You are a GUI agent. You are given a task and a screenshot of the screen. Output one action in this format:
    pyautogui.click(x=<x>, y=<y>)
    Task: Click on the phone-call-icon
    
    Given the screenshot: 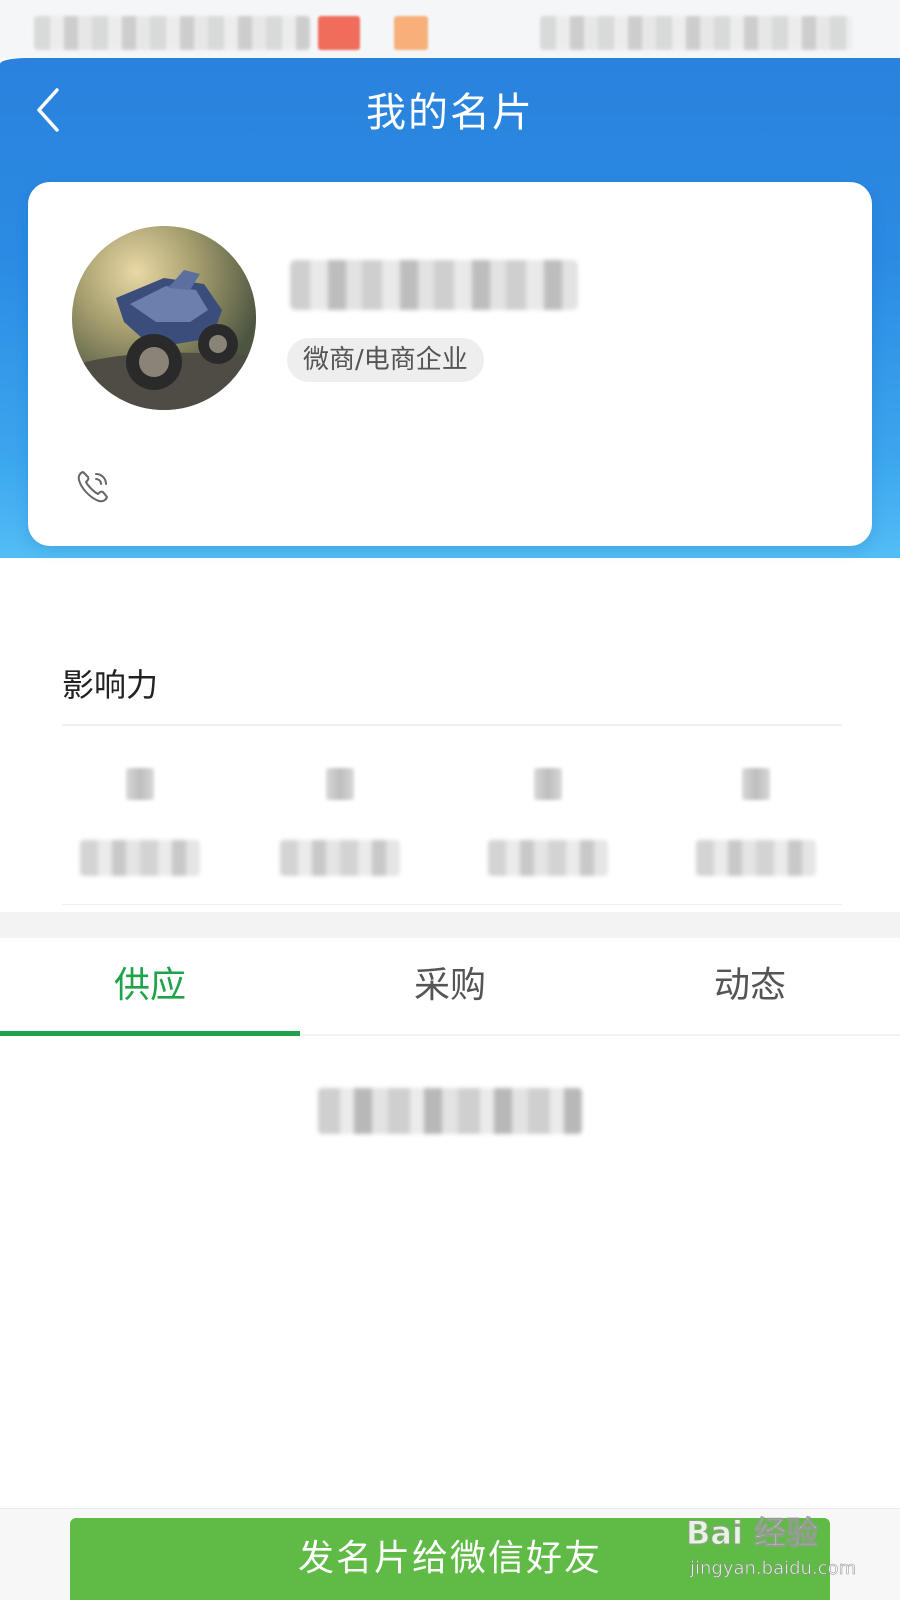 What is the action you would take?
    pyautogui.click(x=94, y=486)
    